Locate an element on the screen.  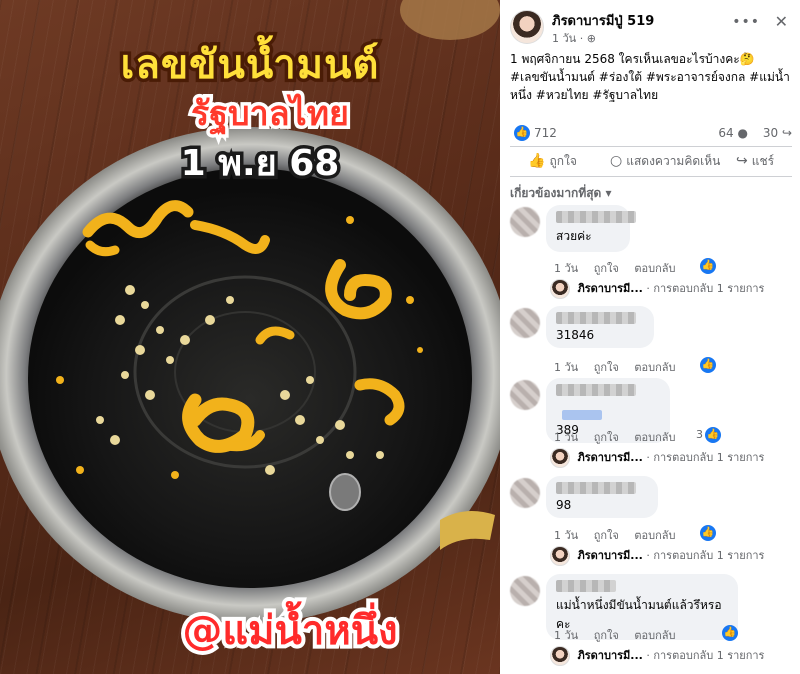
comment-text: สวยค่ะ is located at coordinates (574, 236).